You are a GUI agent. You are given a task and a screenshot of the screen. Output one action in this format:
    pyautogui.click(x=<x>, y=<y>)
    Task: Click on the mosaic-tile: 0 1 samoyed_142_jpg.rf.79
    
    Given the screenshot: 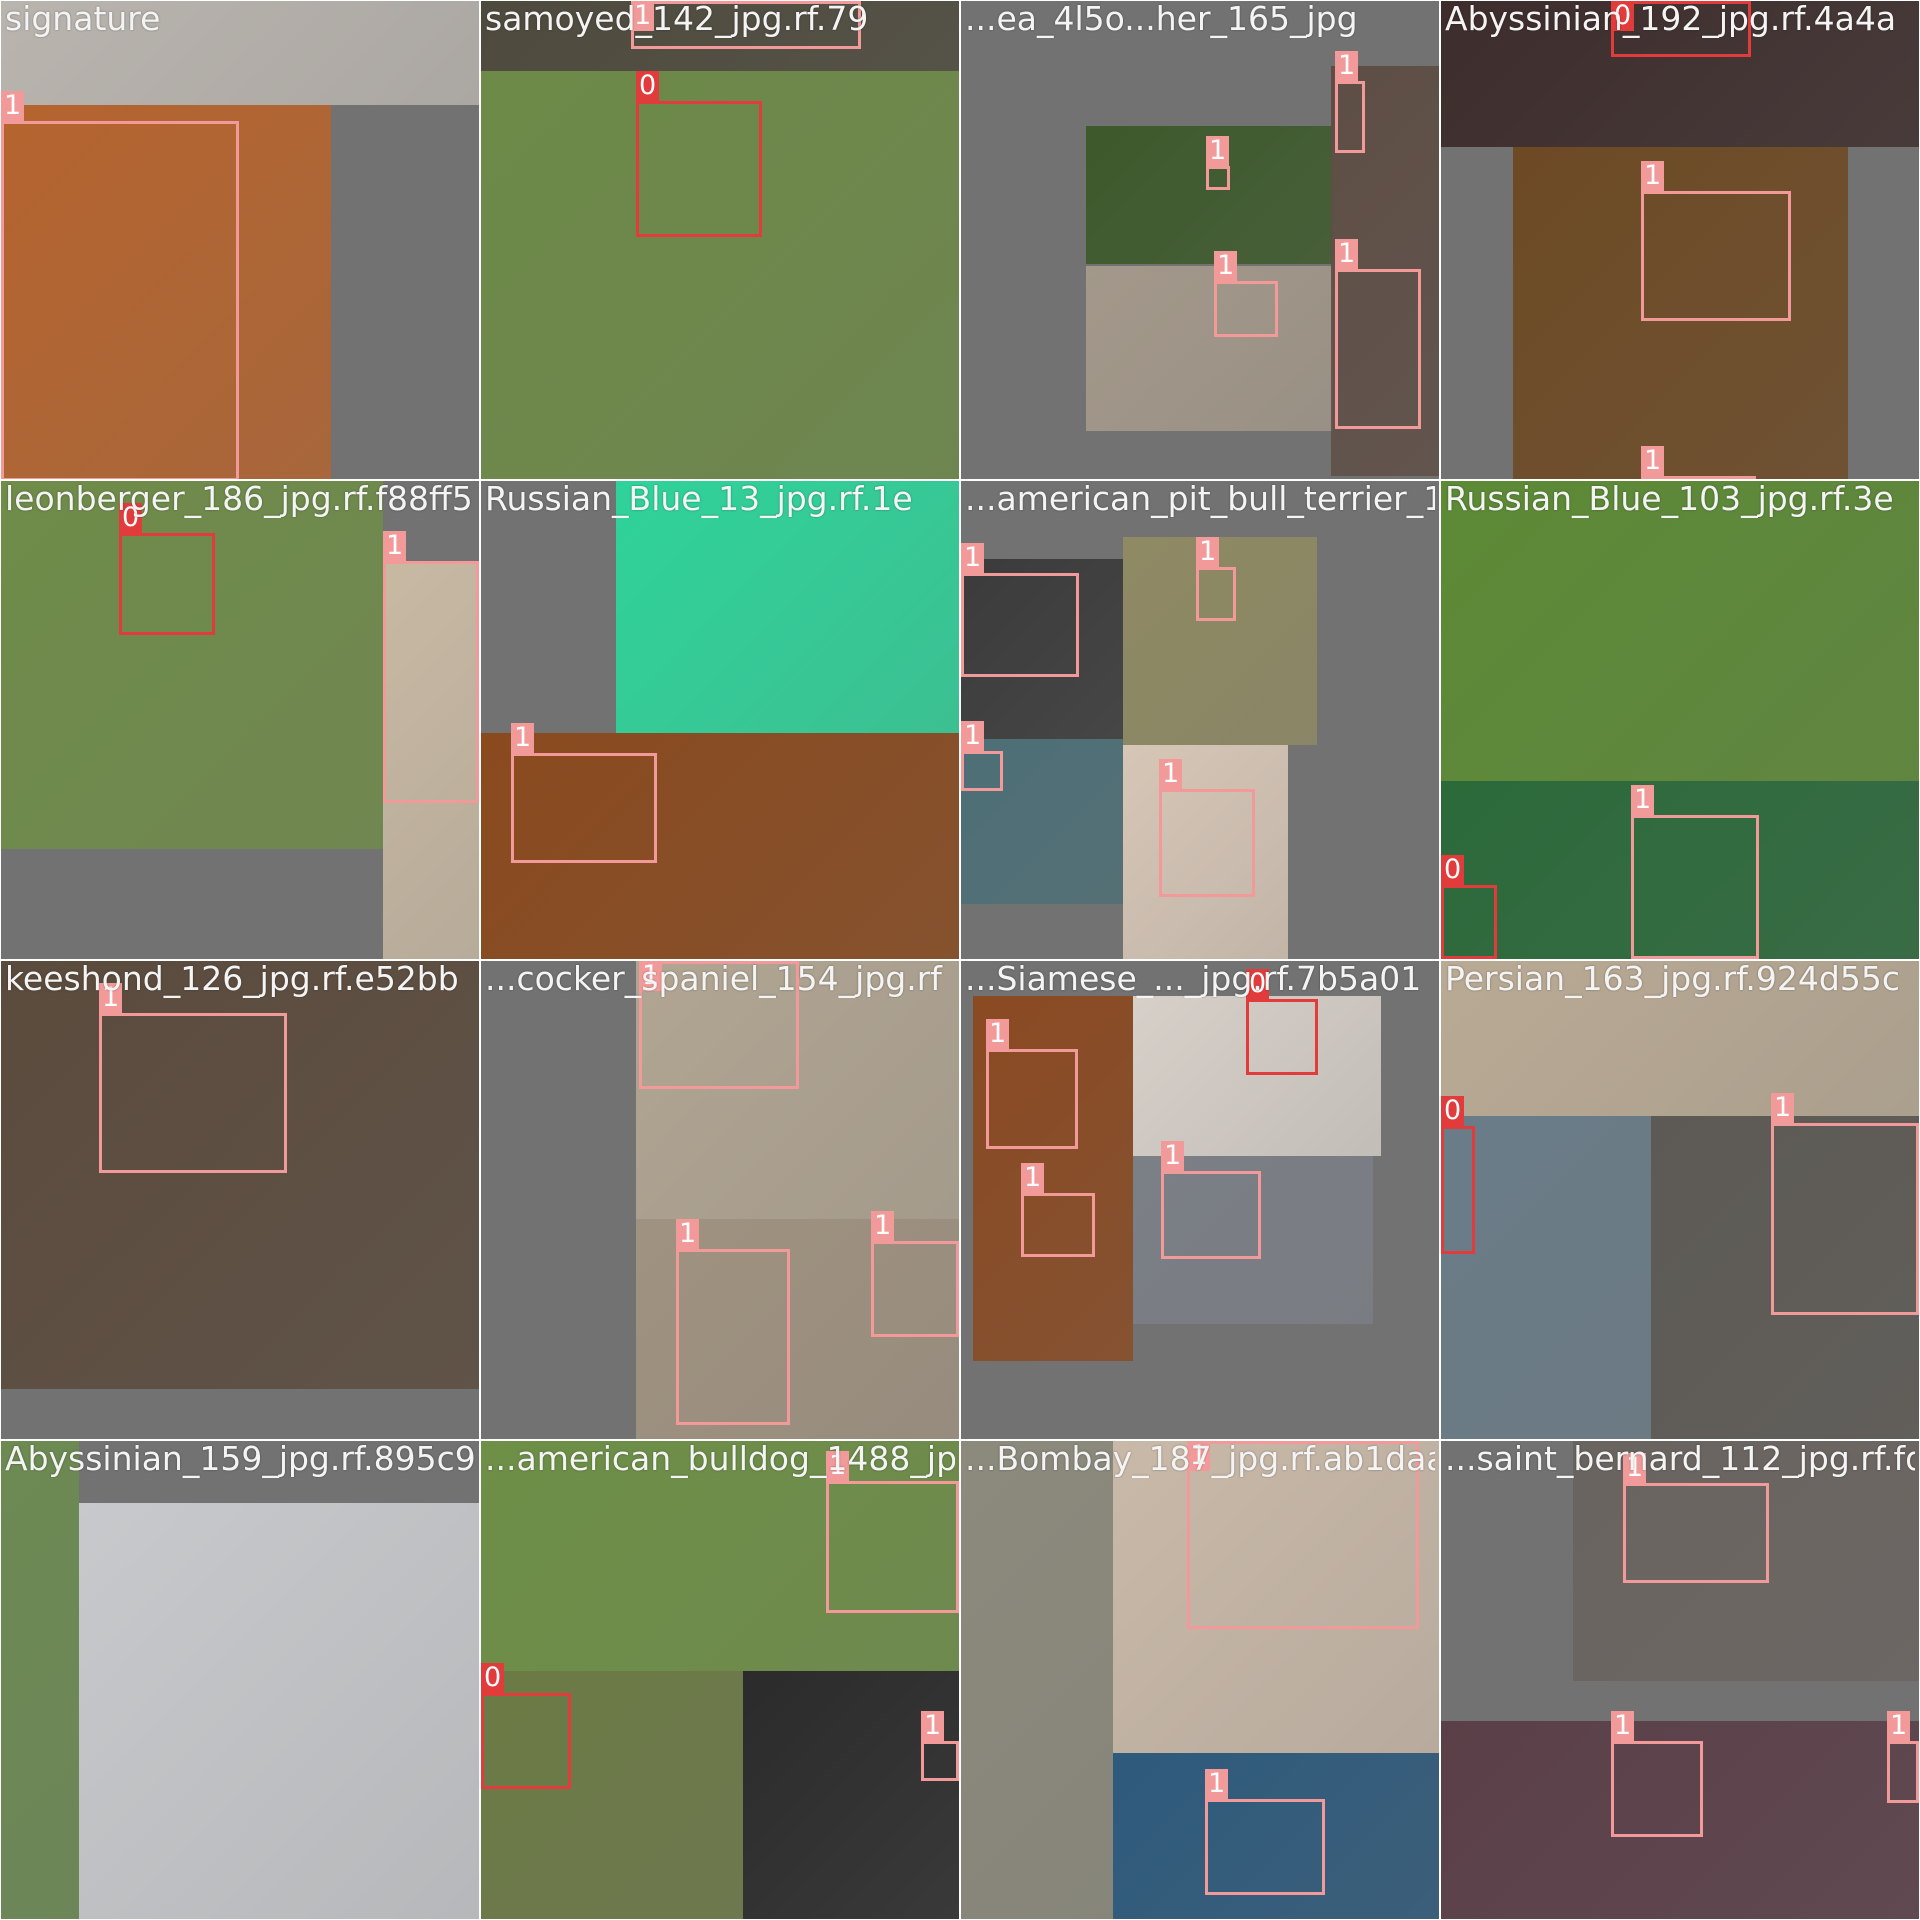 What is the action you would take?
    pyautogui.click(x=720, y=240)
    